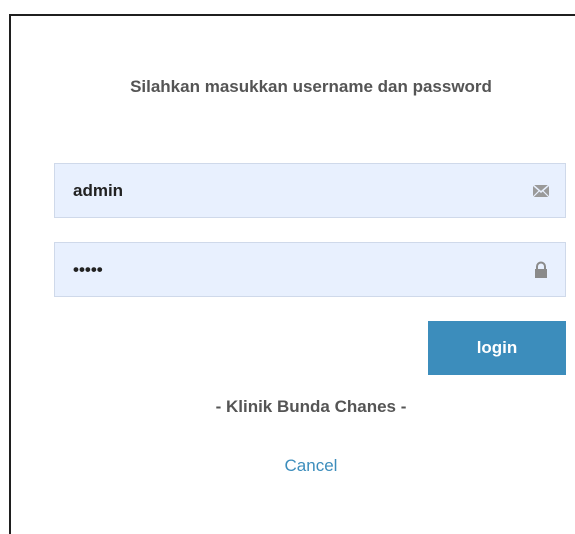 This screenshot has height=534, width=575. I want to click on password-field, so click(310, 269).